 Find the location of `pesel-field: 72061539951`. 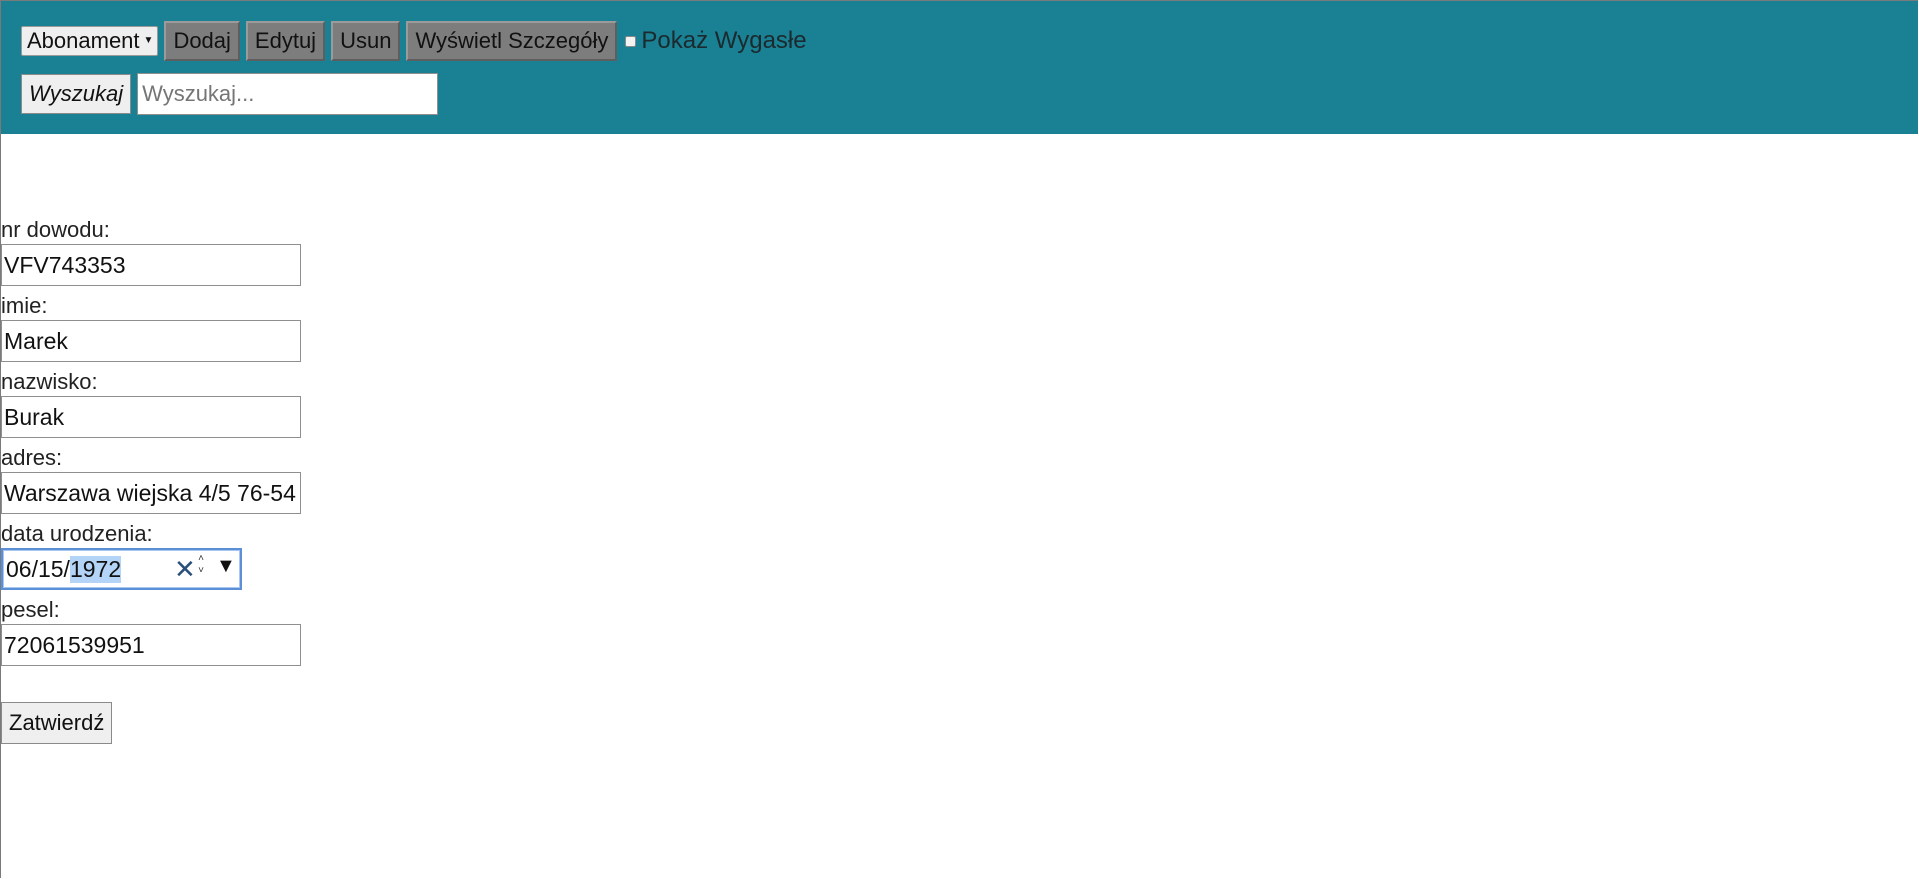

pesel-field: 72061539951 is located at coordinates (151, 645).